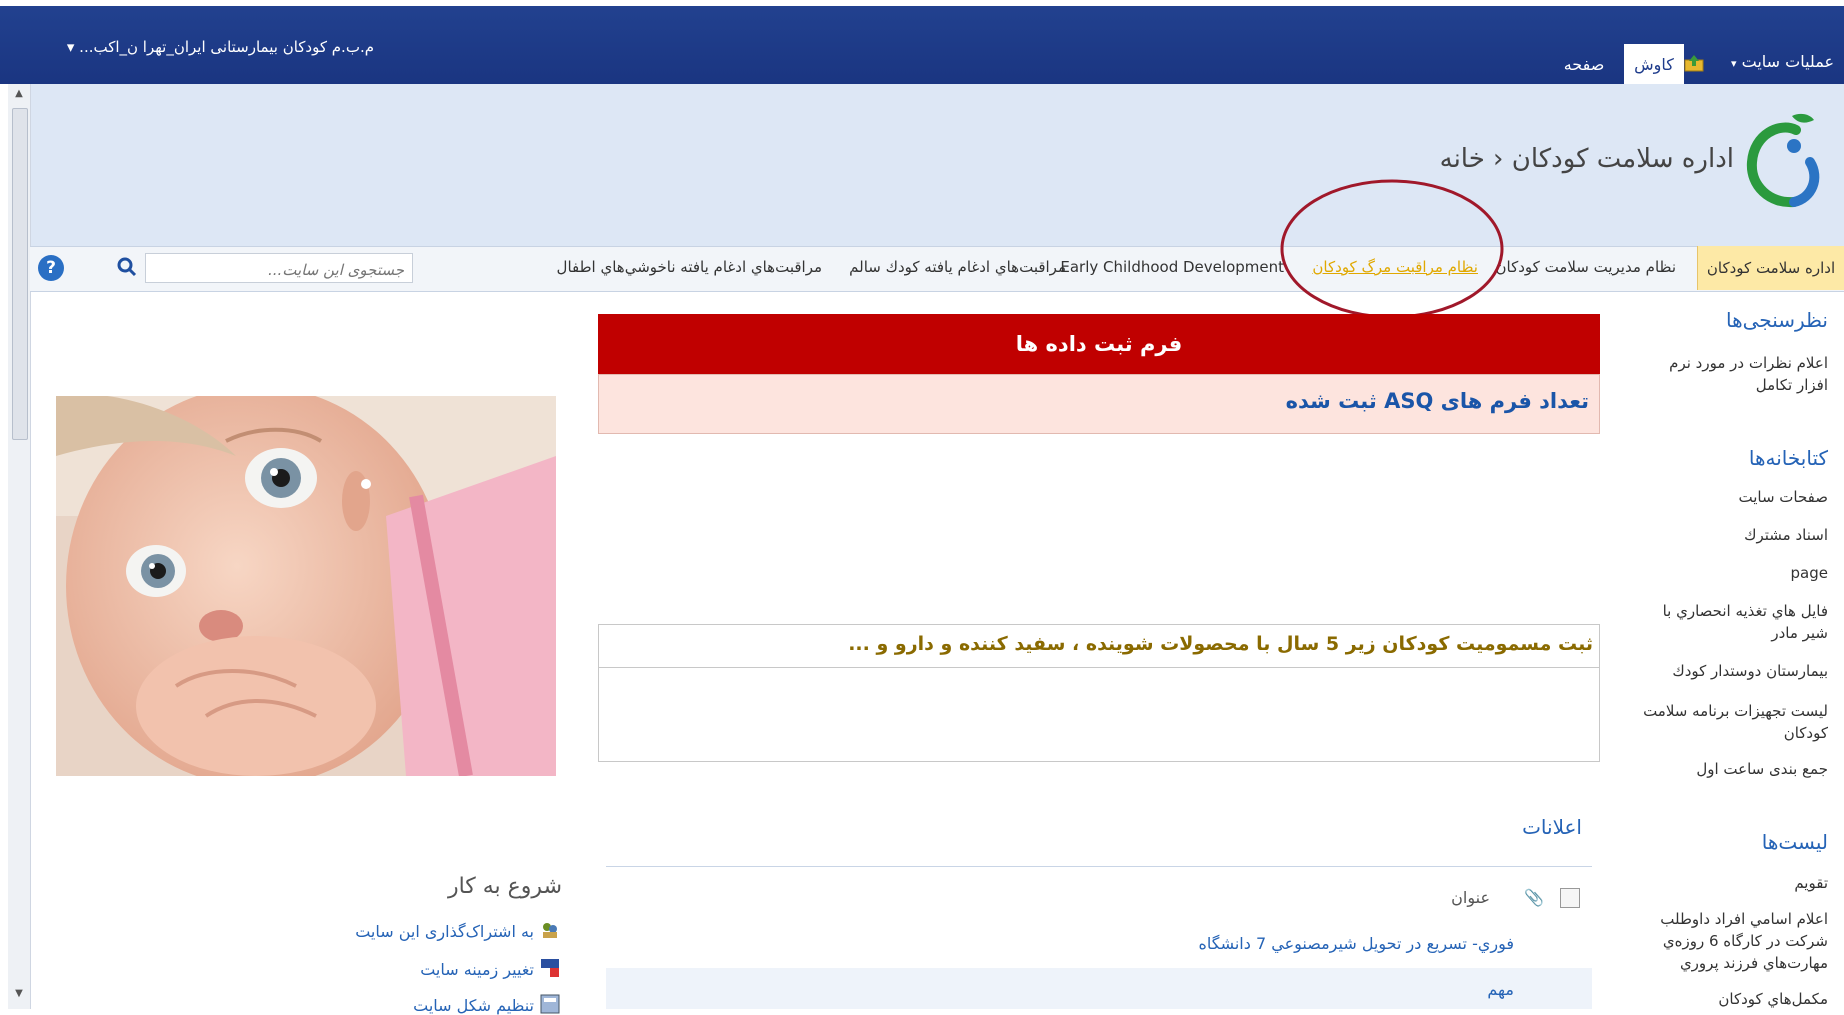 This screenshot has width=1844, height=1015. Describe the element at coordinates (477, 969) in the screenshot. I see `change-theme-link: تغيير زمينه سايت` at that location.